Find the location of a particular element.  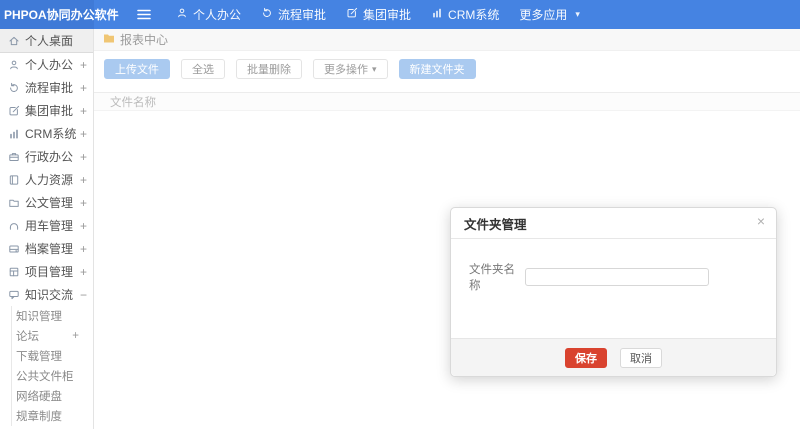

sidebar-item-label: 项目管理 is located at coordinates (49, 272).